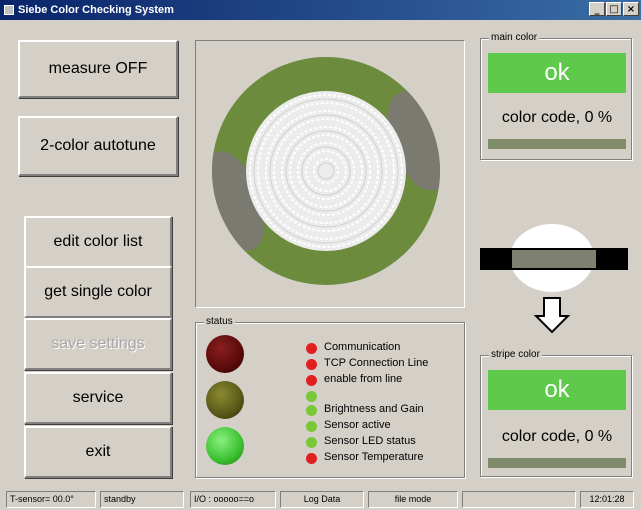 Image resolution: width=641 pixels, height=510 pixels. Describe the element at coordinates (519, 499) in the screenshot. I see `statusbar-empty` at that location.